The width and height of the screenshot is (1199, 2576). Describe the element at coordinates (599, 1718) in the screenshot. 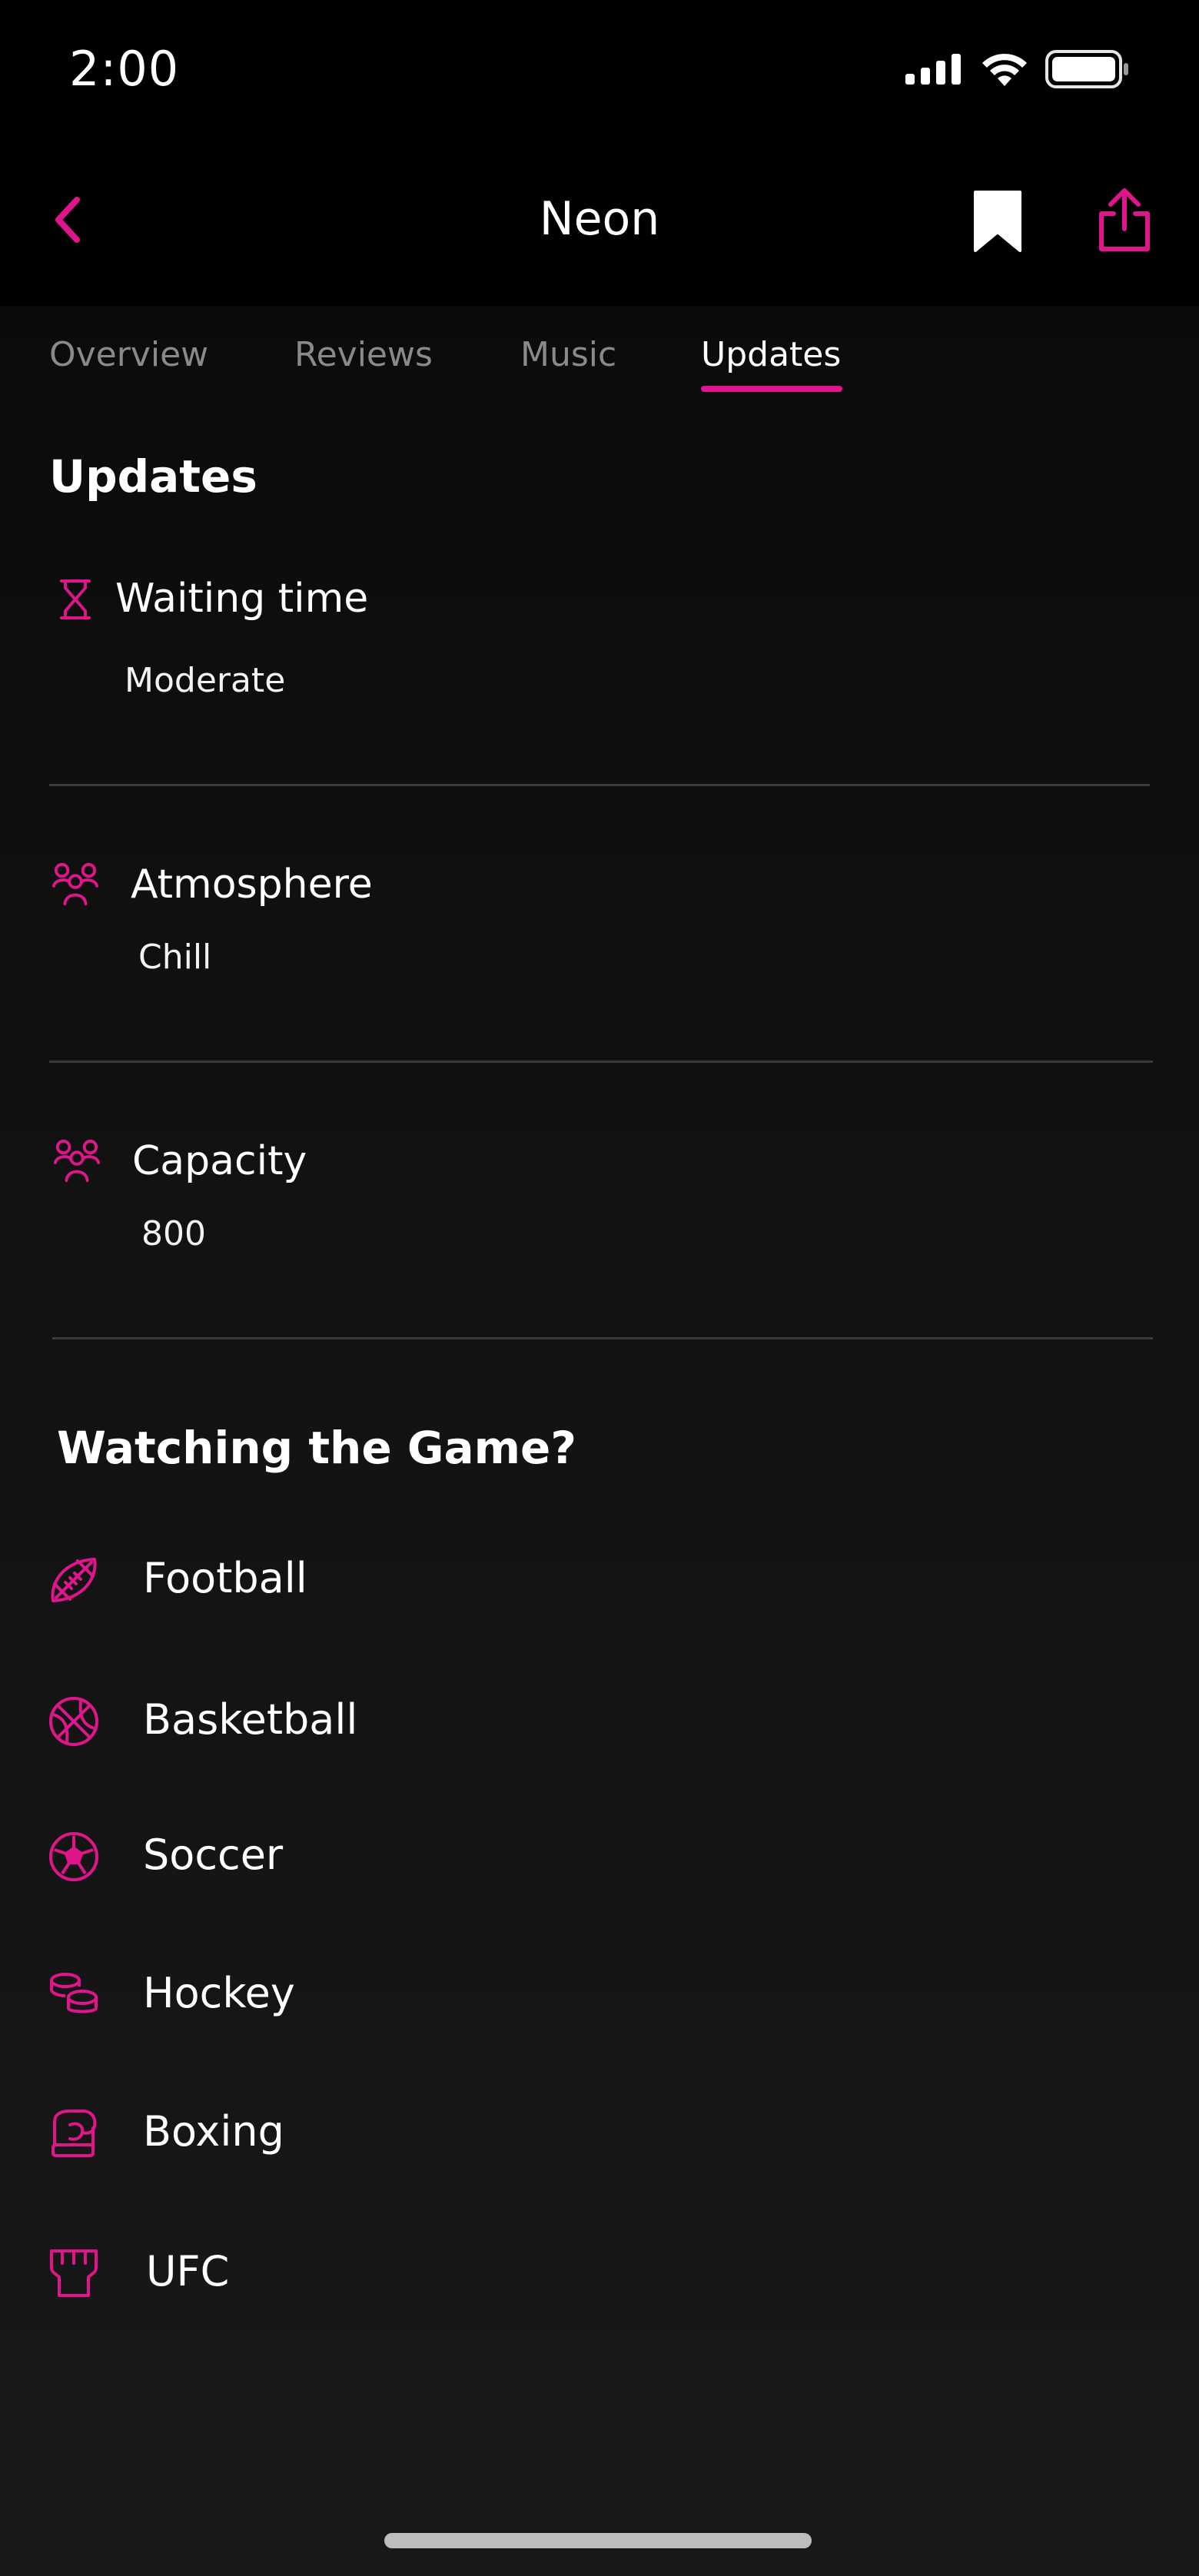

I see `sport-item-basketball: Basketball` at that location.